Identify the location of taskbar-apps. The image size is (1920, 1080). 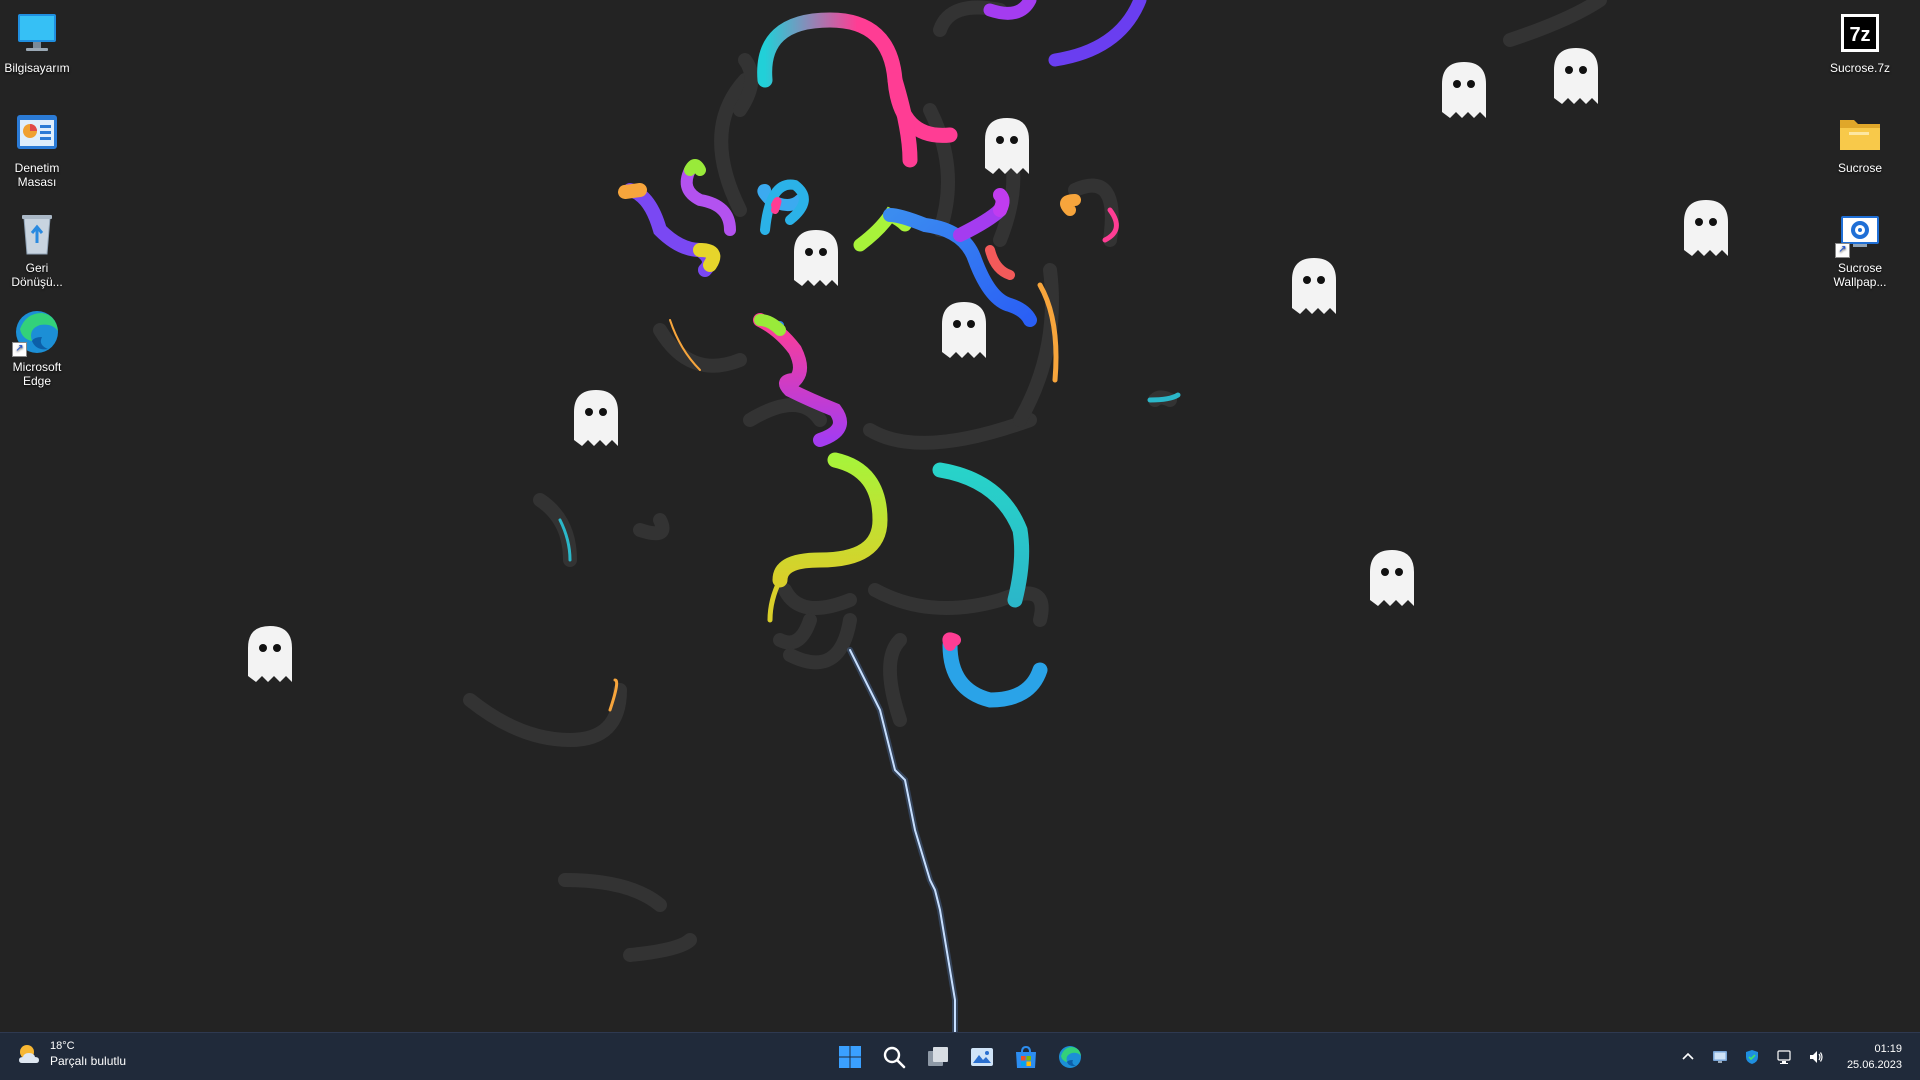
(960, 1057).